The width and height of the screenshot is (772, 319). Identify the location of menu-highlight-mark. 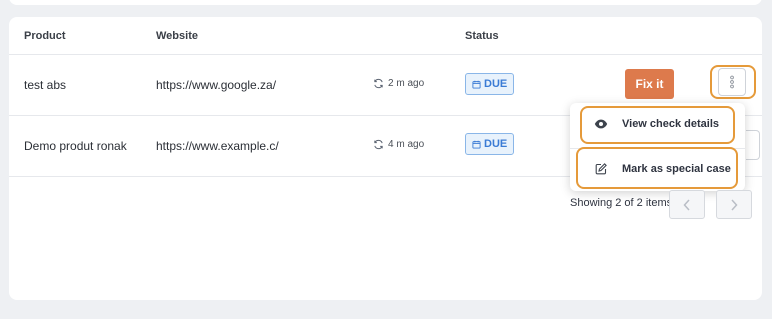
(657, 168).